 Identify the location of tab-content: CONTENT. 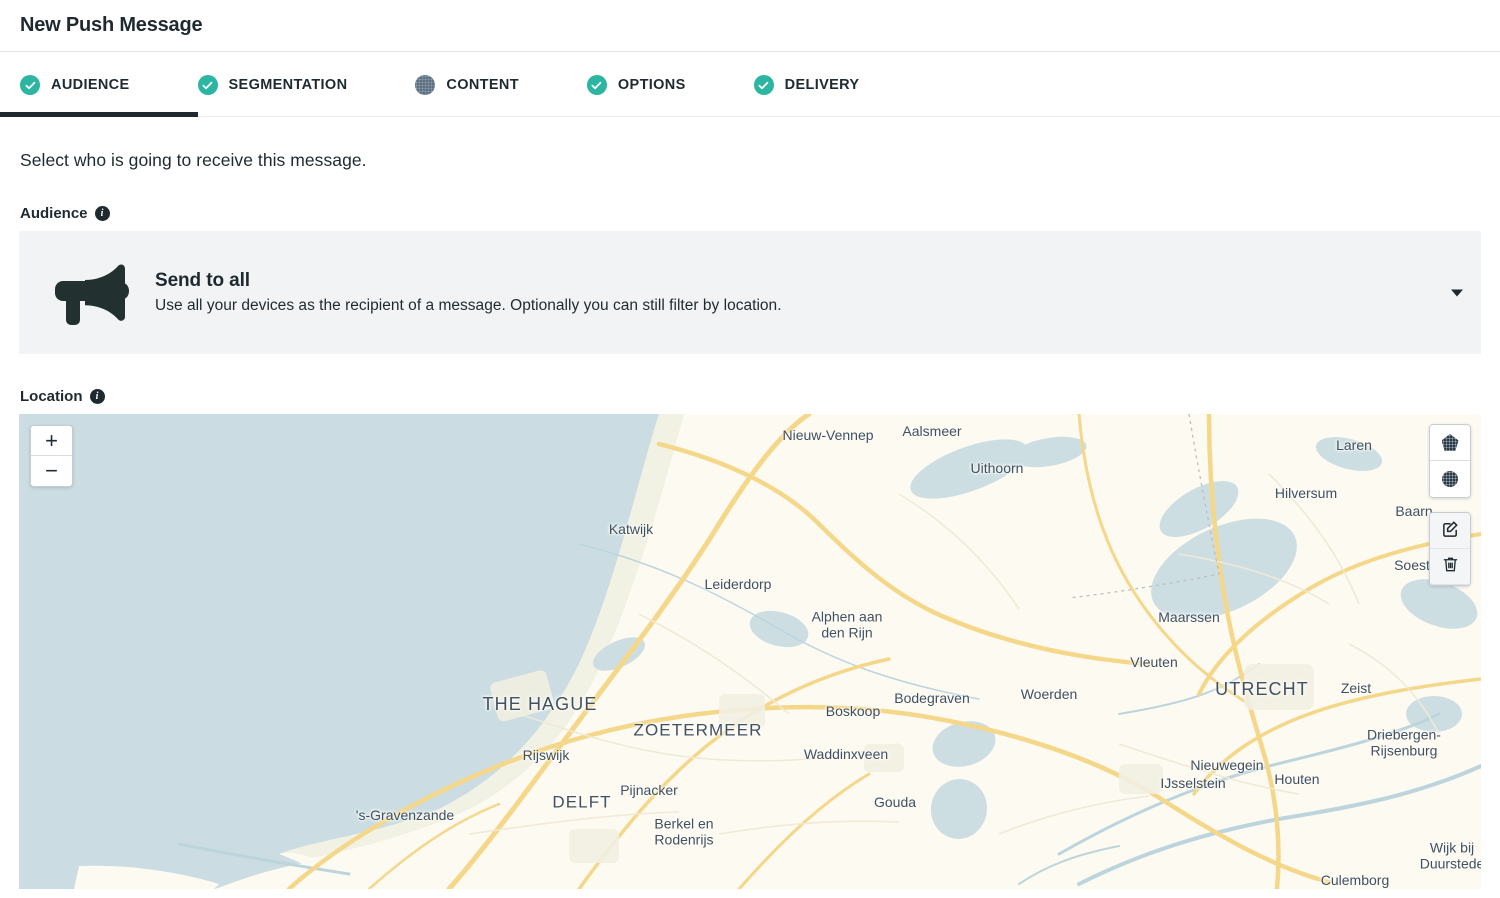
(467, 84).